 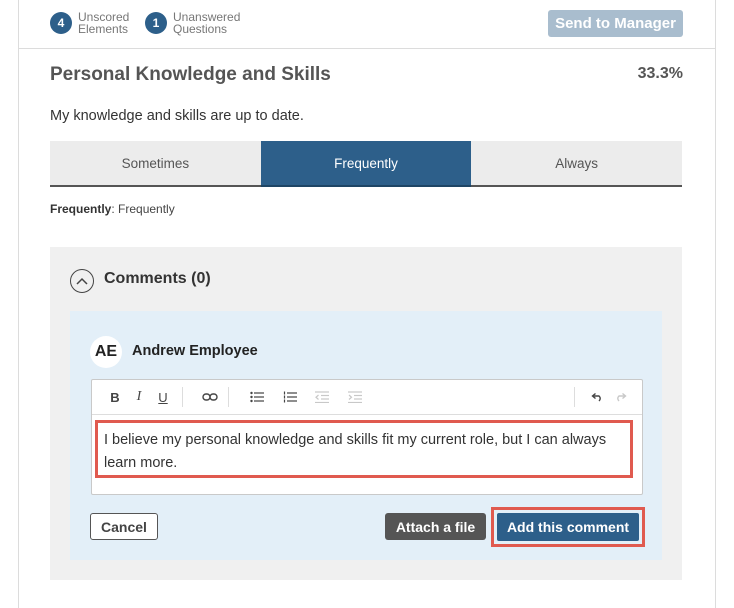 What do you see at coordinates (190, 74) in the screenshot?
I see `section-title: Personal Knowledge and Skills` at bounding box center [190, 74].